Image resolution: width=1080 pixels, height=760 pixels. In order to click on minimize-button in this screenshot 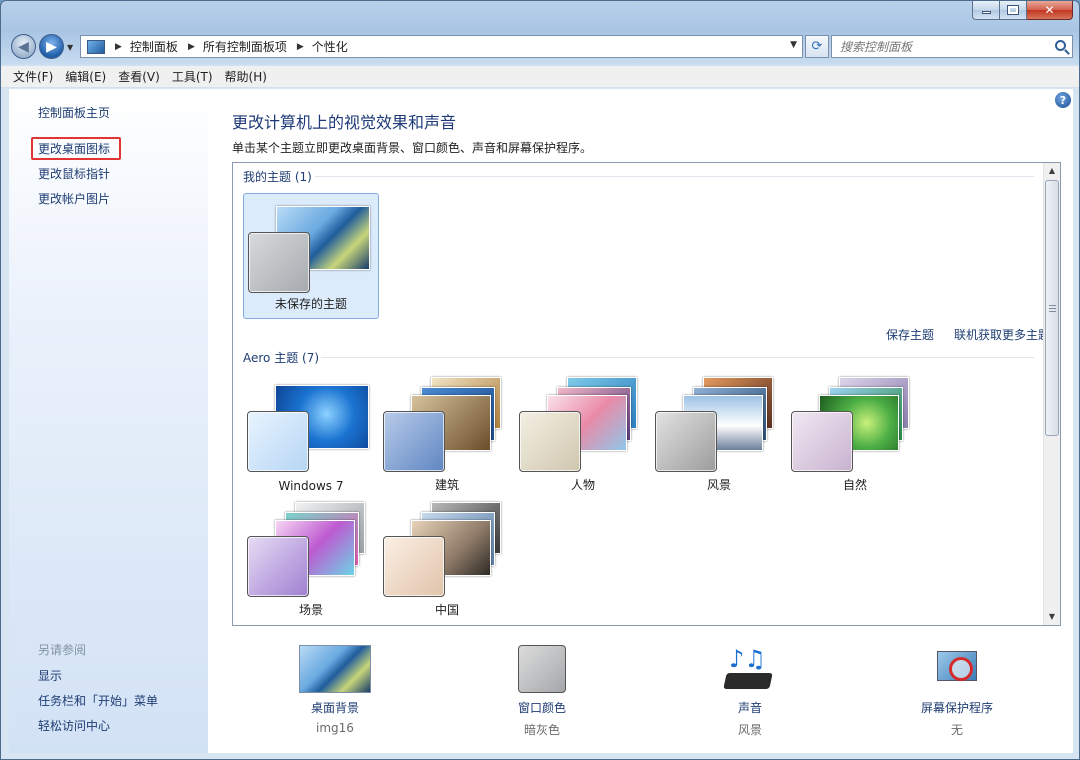, I will do `click(986, 10)`.